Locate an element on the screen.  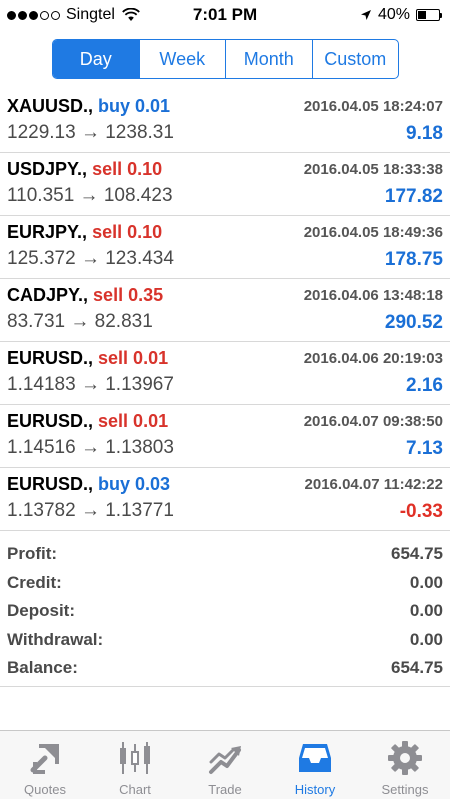
trade-prices: 1.13782 → 1.13771 is located at coordinates (90, 510).